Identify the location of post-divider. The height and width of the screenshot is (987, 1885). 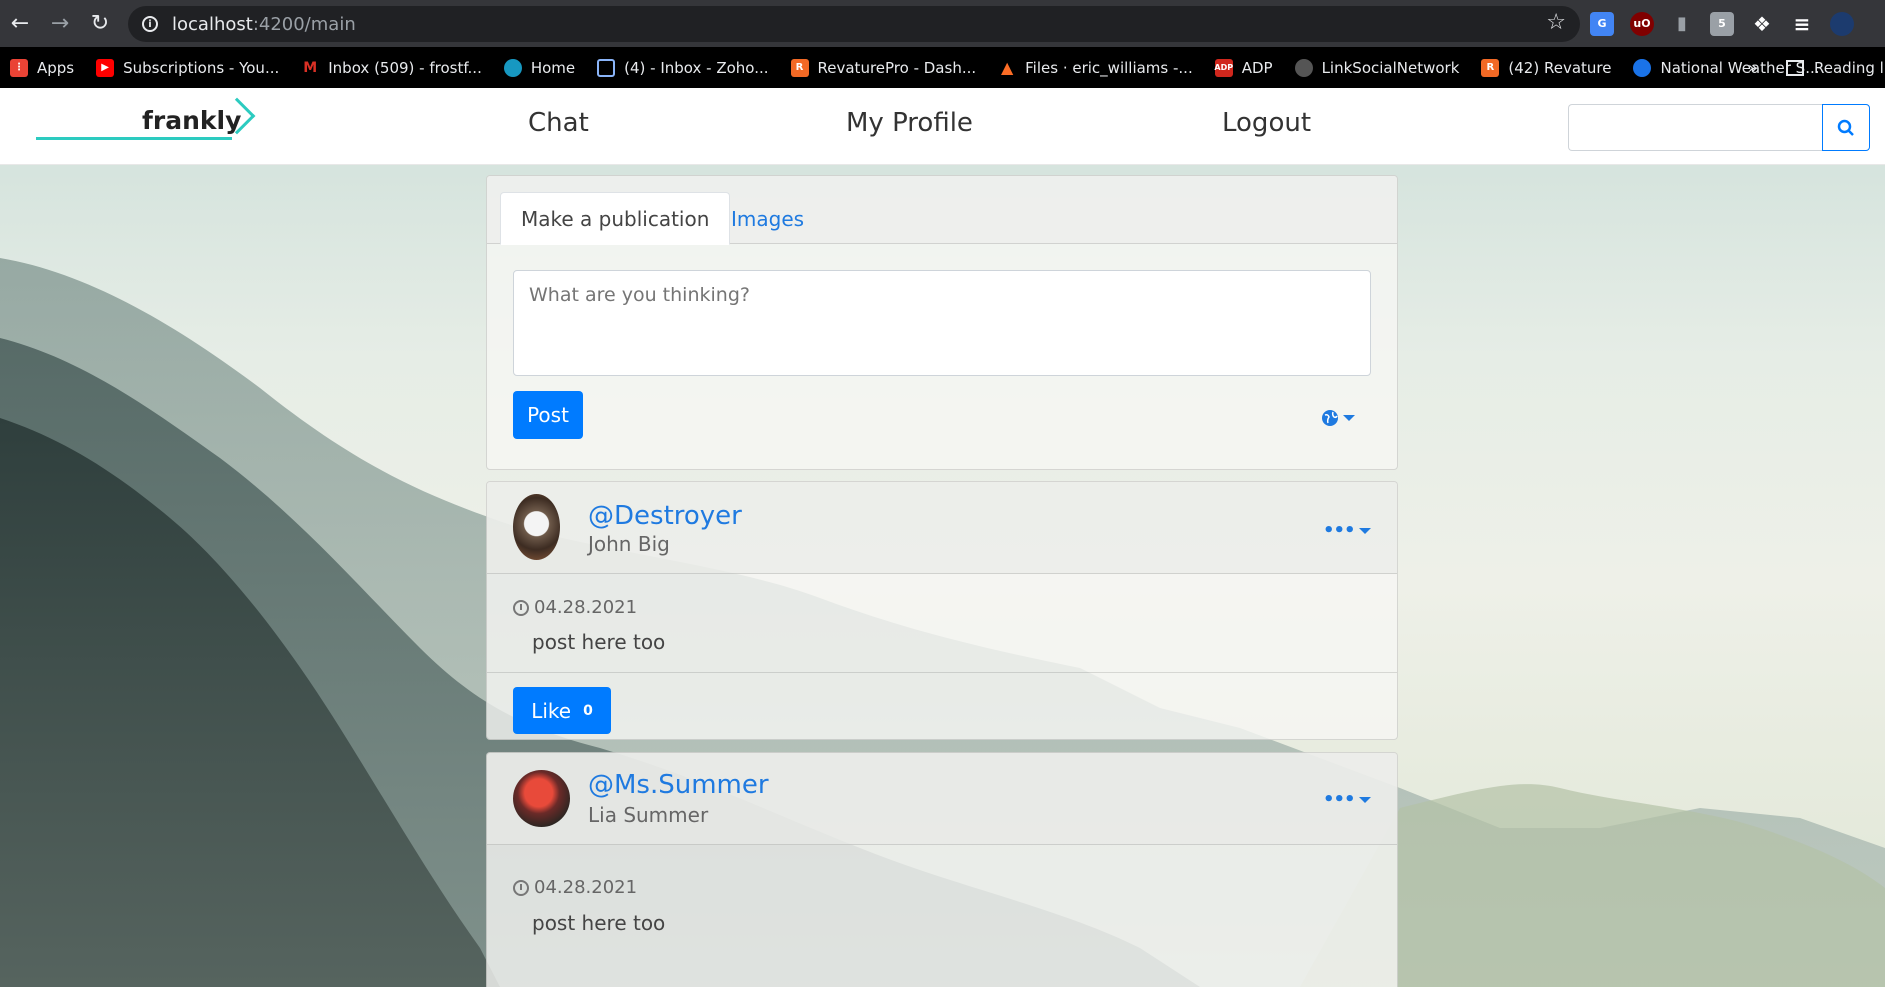
(942, 672).